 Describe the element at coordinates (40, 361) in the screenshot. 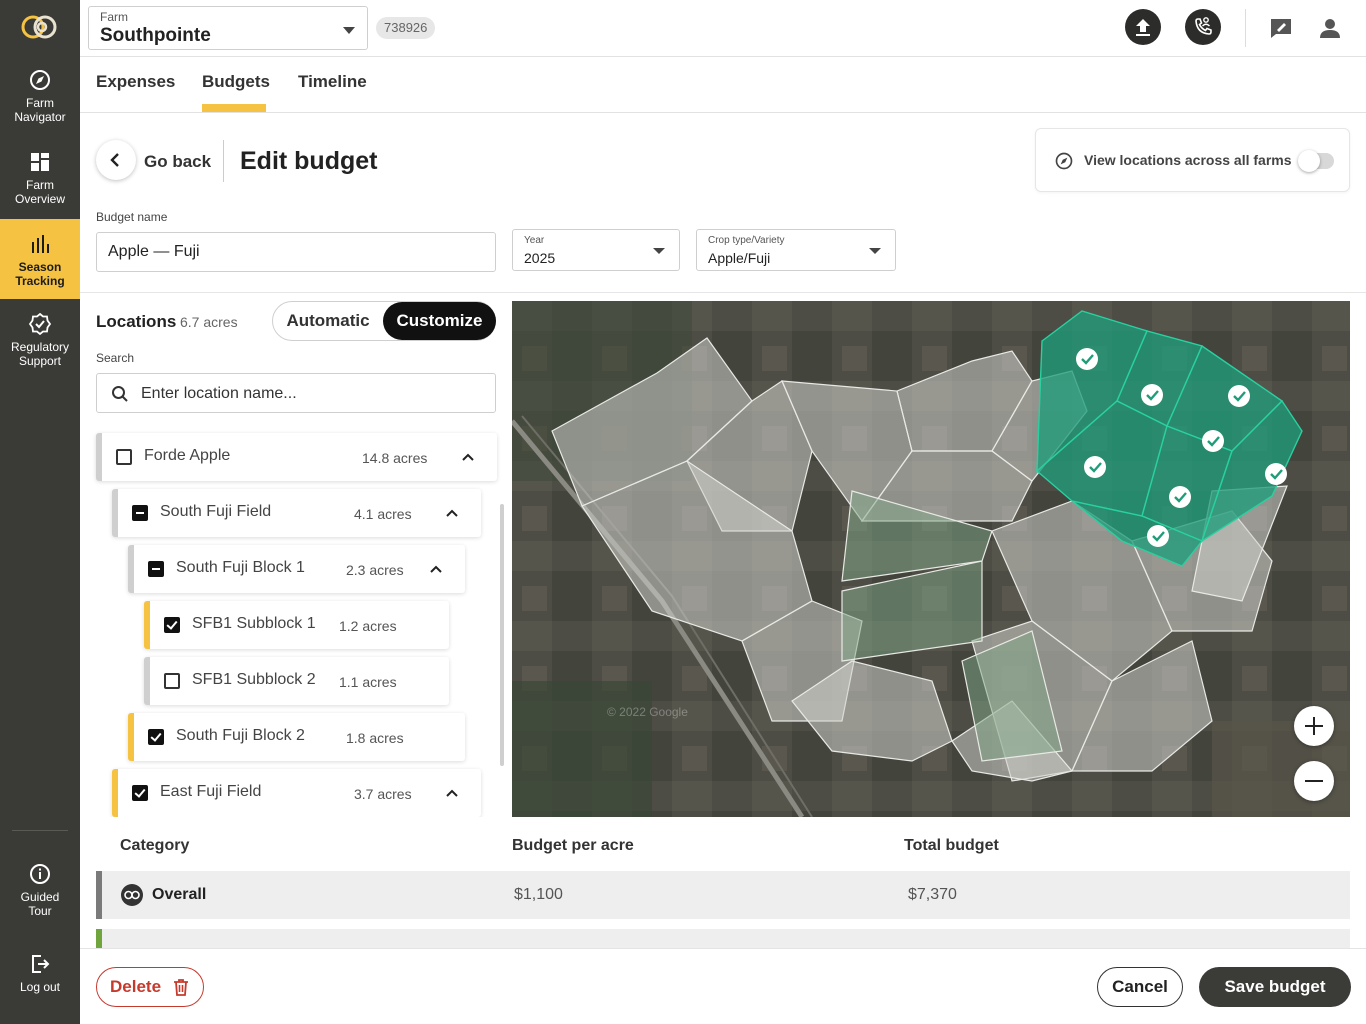

I see `nav-label-2: Support` at that location.